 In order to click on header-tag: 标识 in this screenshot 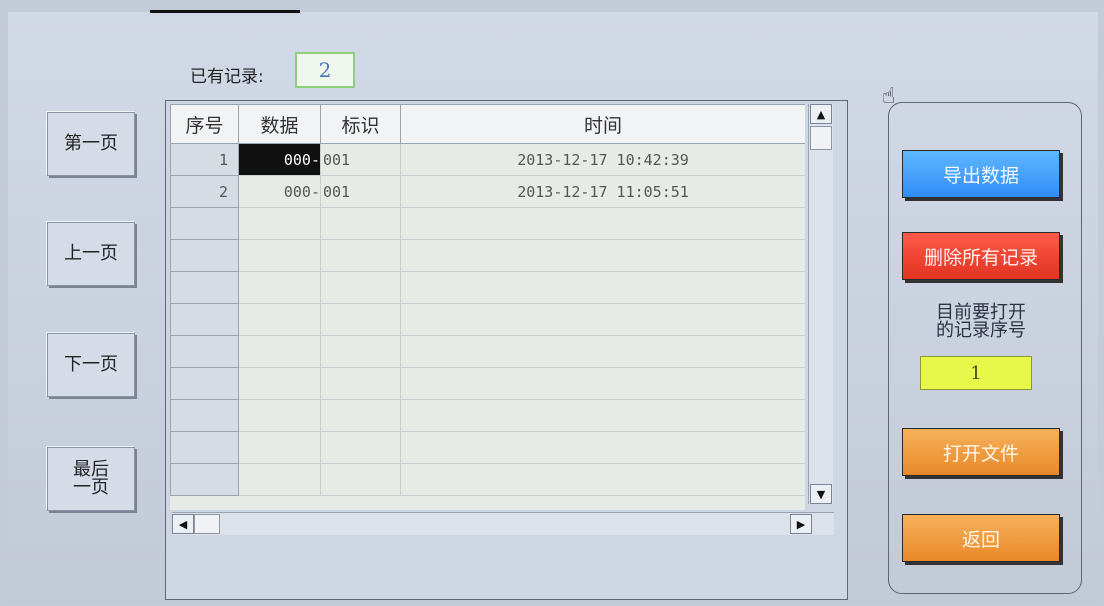, I will do `click(360, 124)`.